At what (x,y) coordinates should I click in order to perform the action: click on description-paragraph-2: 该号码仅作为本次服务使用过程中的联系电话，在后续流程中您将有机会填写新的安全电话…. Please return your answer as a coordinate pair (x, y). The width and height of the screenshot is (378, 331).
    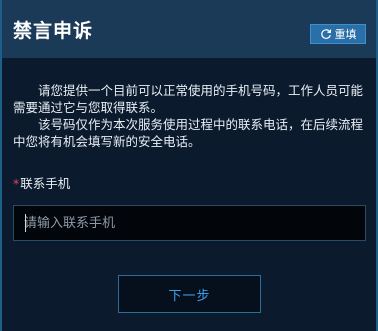
    Looking at the image, I should click on (188, 133).